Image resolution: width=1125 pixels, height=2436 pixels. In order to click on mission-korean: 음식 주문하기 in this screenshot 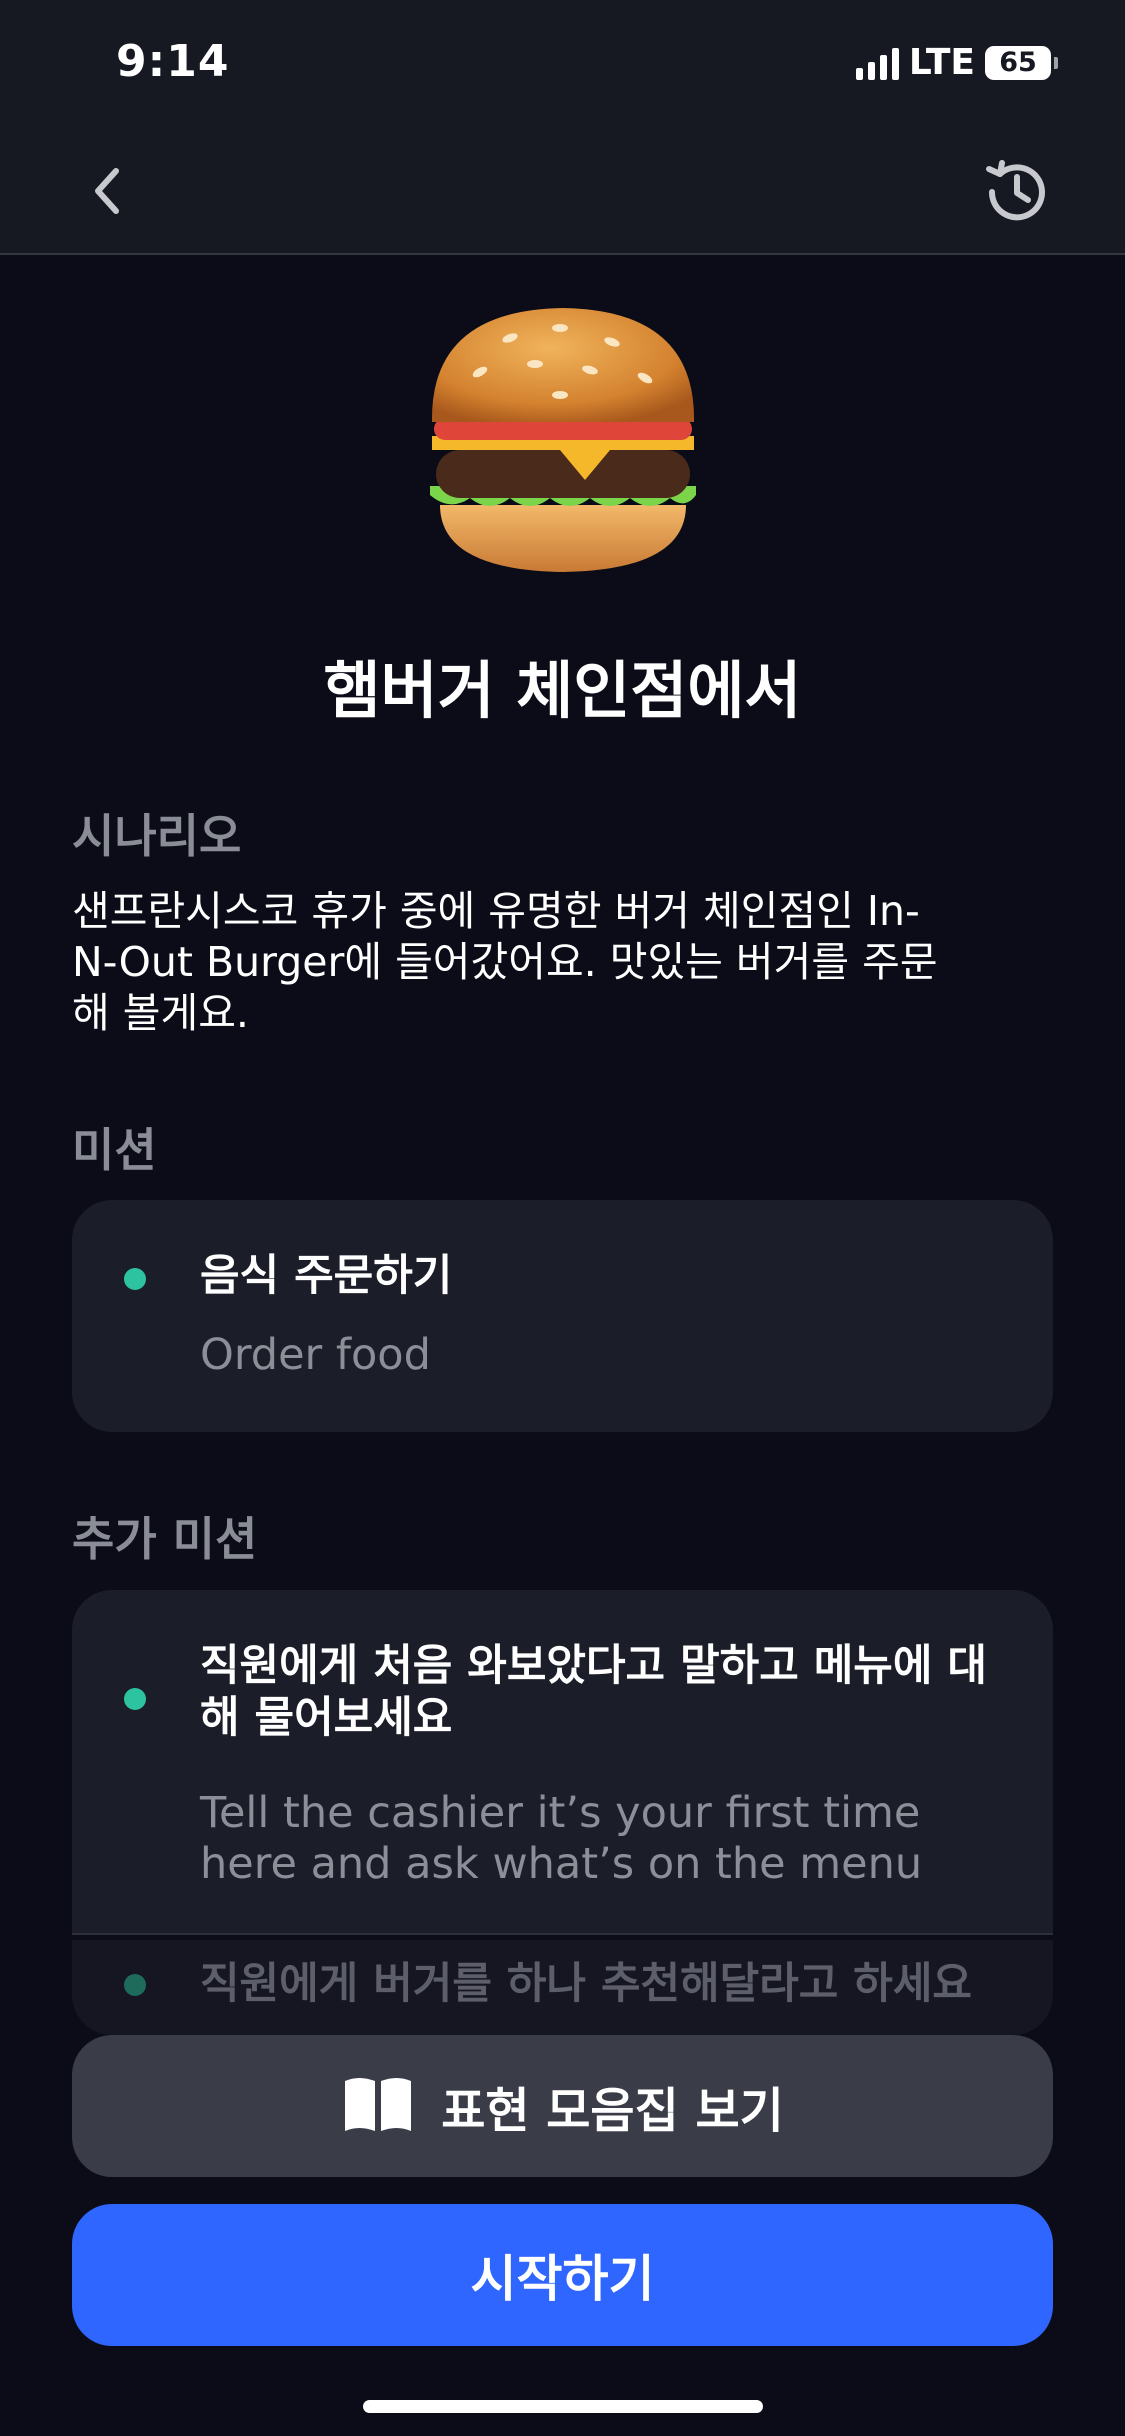, I will do `click(326, 1276)`.